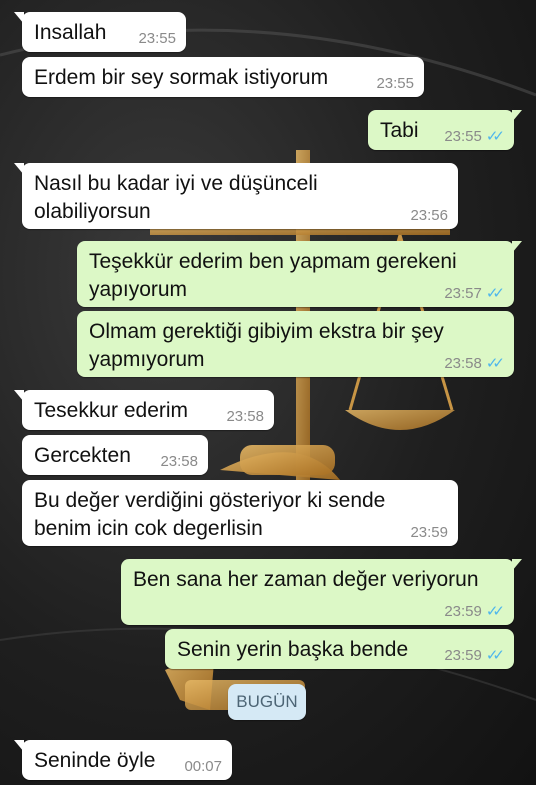 The width and height of the screenshot is (536, 785). What do you see at coordinates (474, 363) in the screenshot?
I see `message-time: 23:58 ✓✓` at bounding box center [474, 363].